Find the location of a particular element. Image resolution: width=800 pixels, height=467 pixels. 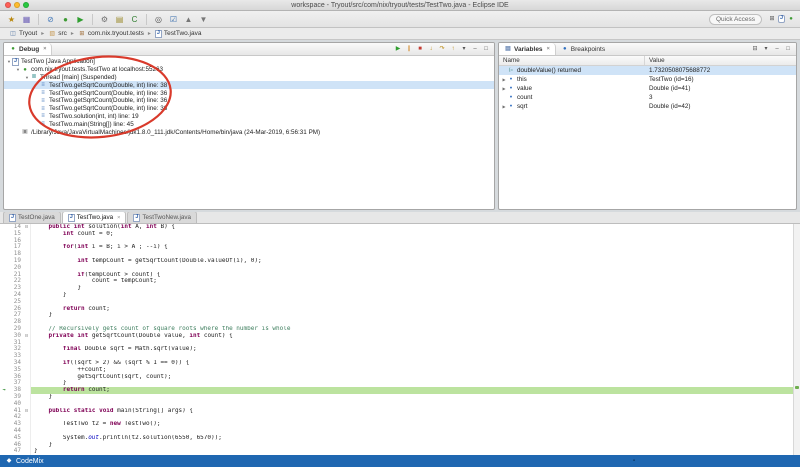

debug-tree-row: ▼ ≣ Thread [main] (Suspended) is located at coordinates (249, 78).